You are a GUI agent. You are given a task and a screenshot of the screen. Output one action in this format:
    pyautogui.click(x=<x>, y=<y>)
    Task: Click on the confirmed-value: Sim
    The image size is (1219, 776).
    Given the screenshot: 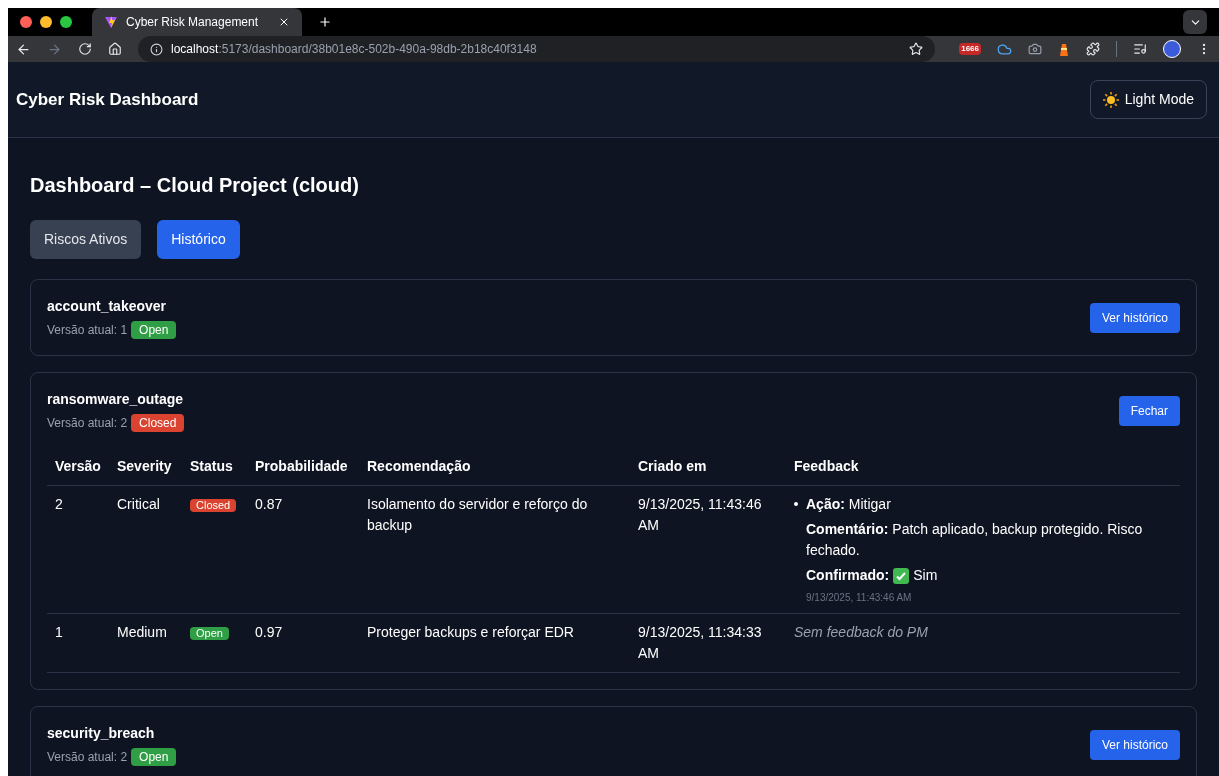 What is the action you would take?
    pyautogui.click(x=925, y=575)
    